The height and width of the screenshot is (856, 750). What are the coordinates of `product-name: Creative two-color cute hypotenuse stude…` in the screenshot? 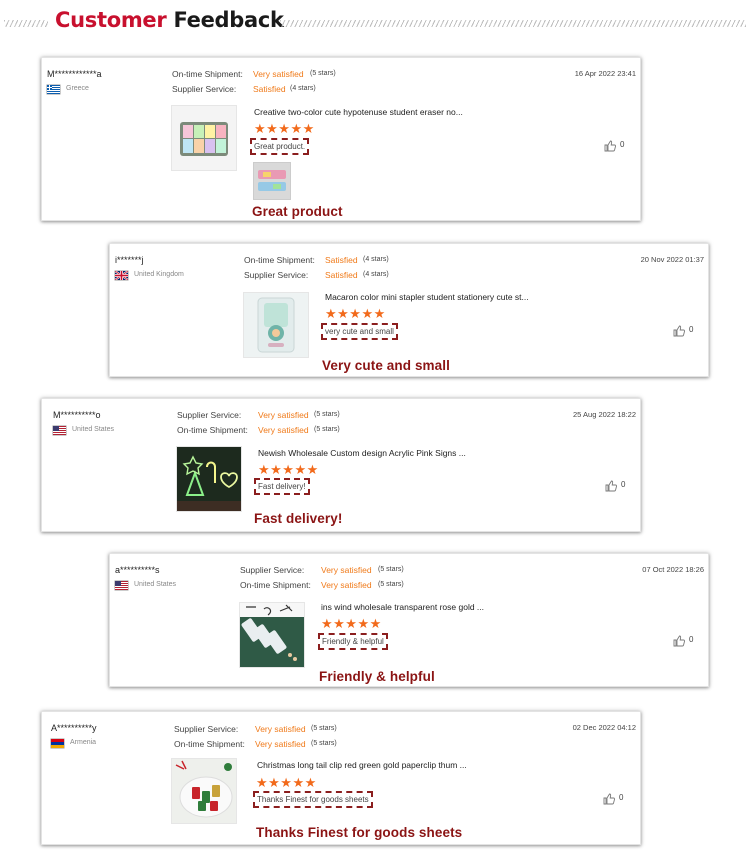 It's located at (358, 112).